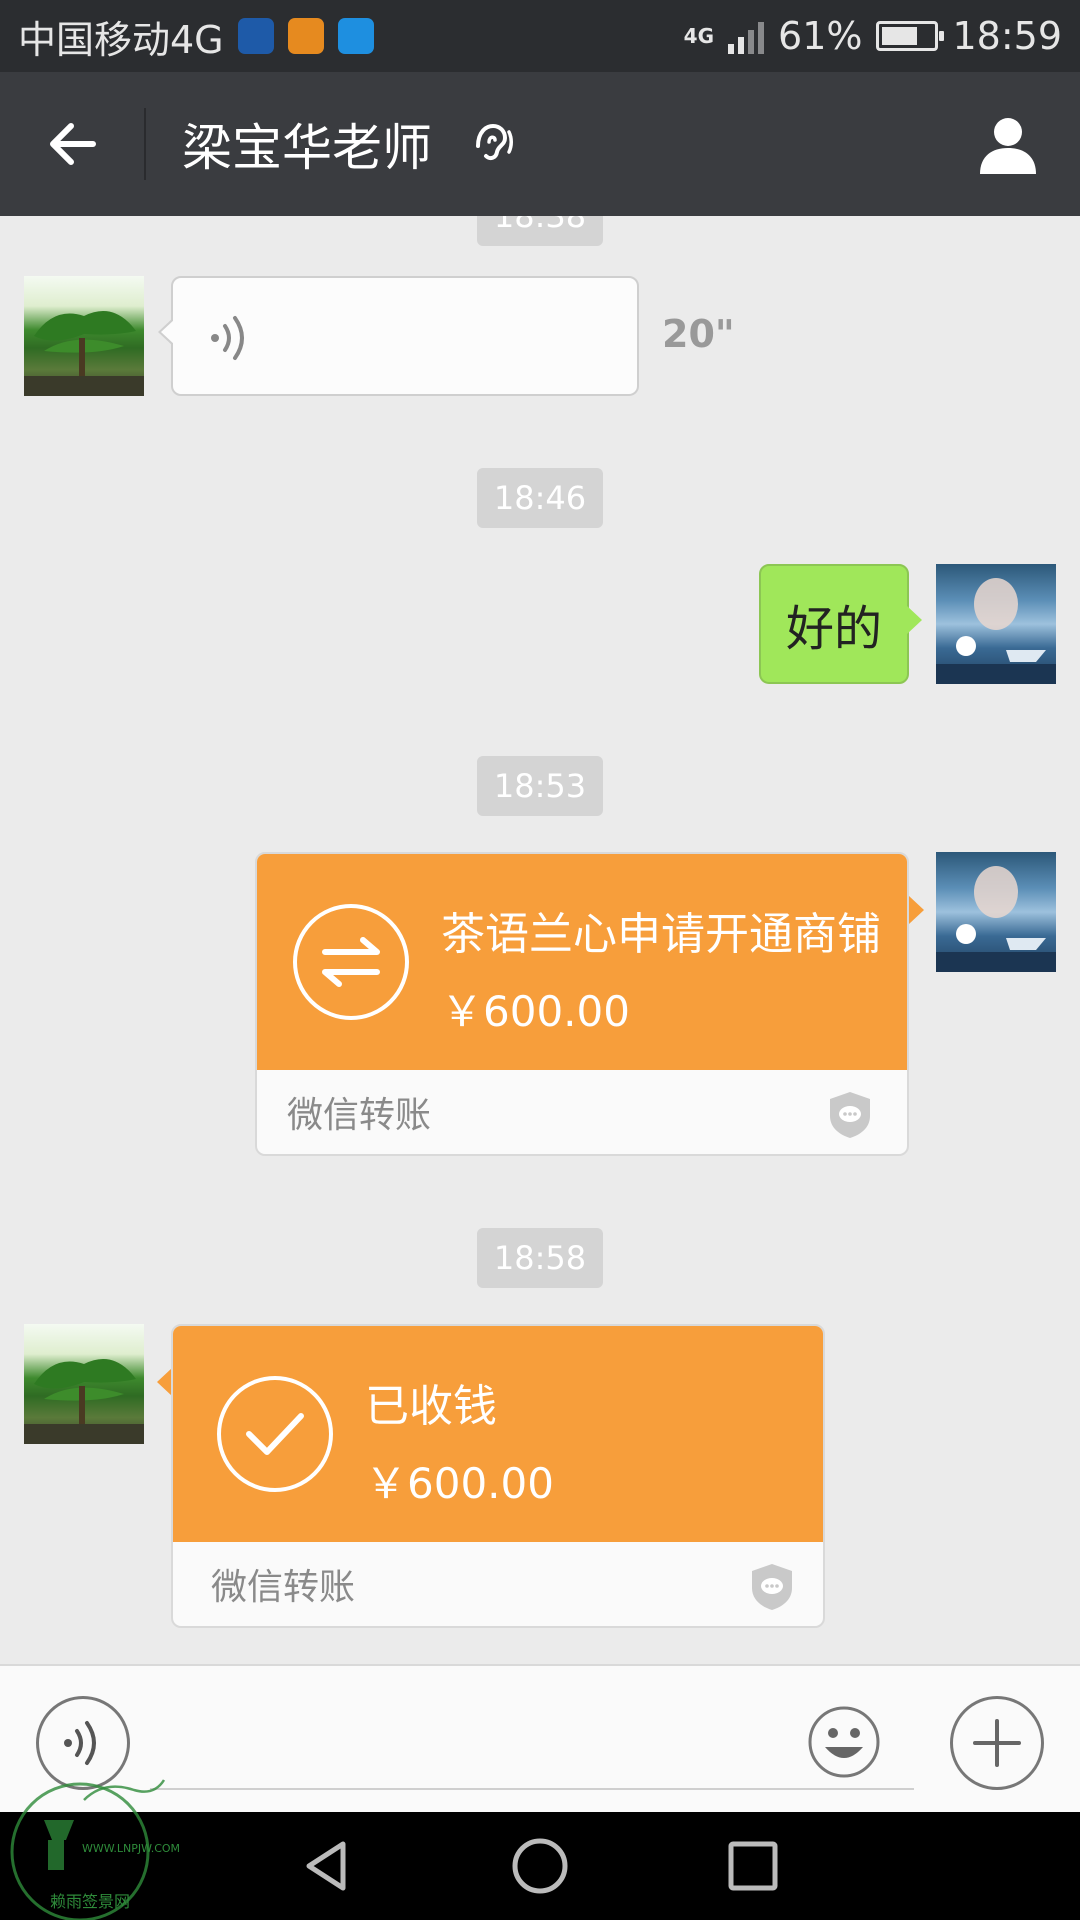  I want to click on check-circle-icon, so click(275, 1434).